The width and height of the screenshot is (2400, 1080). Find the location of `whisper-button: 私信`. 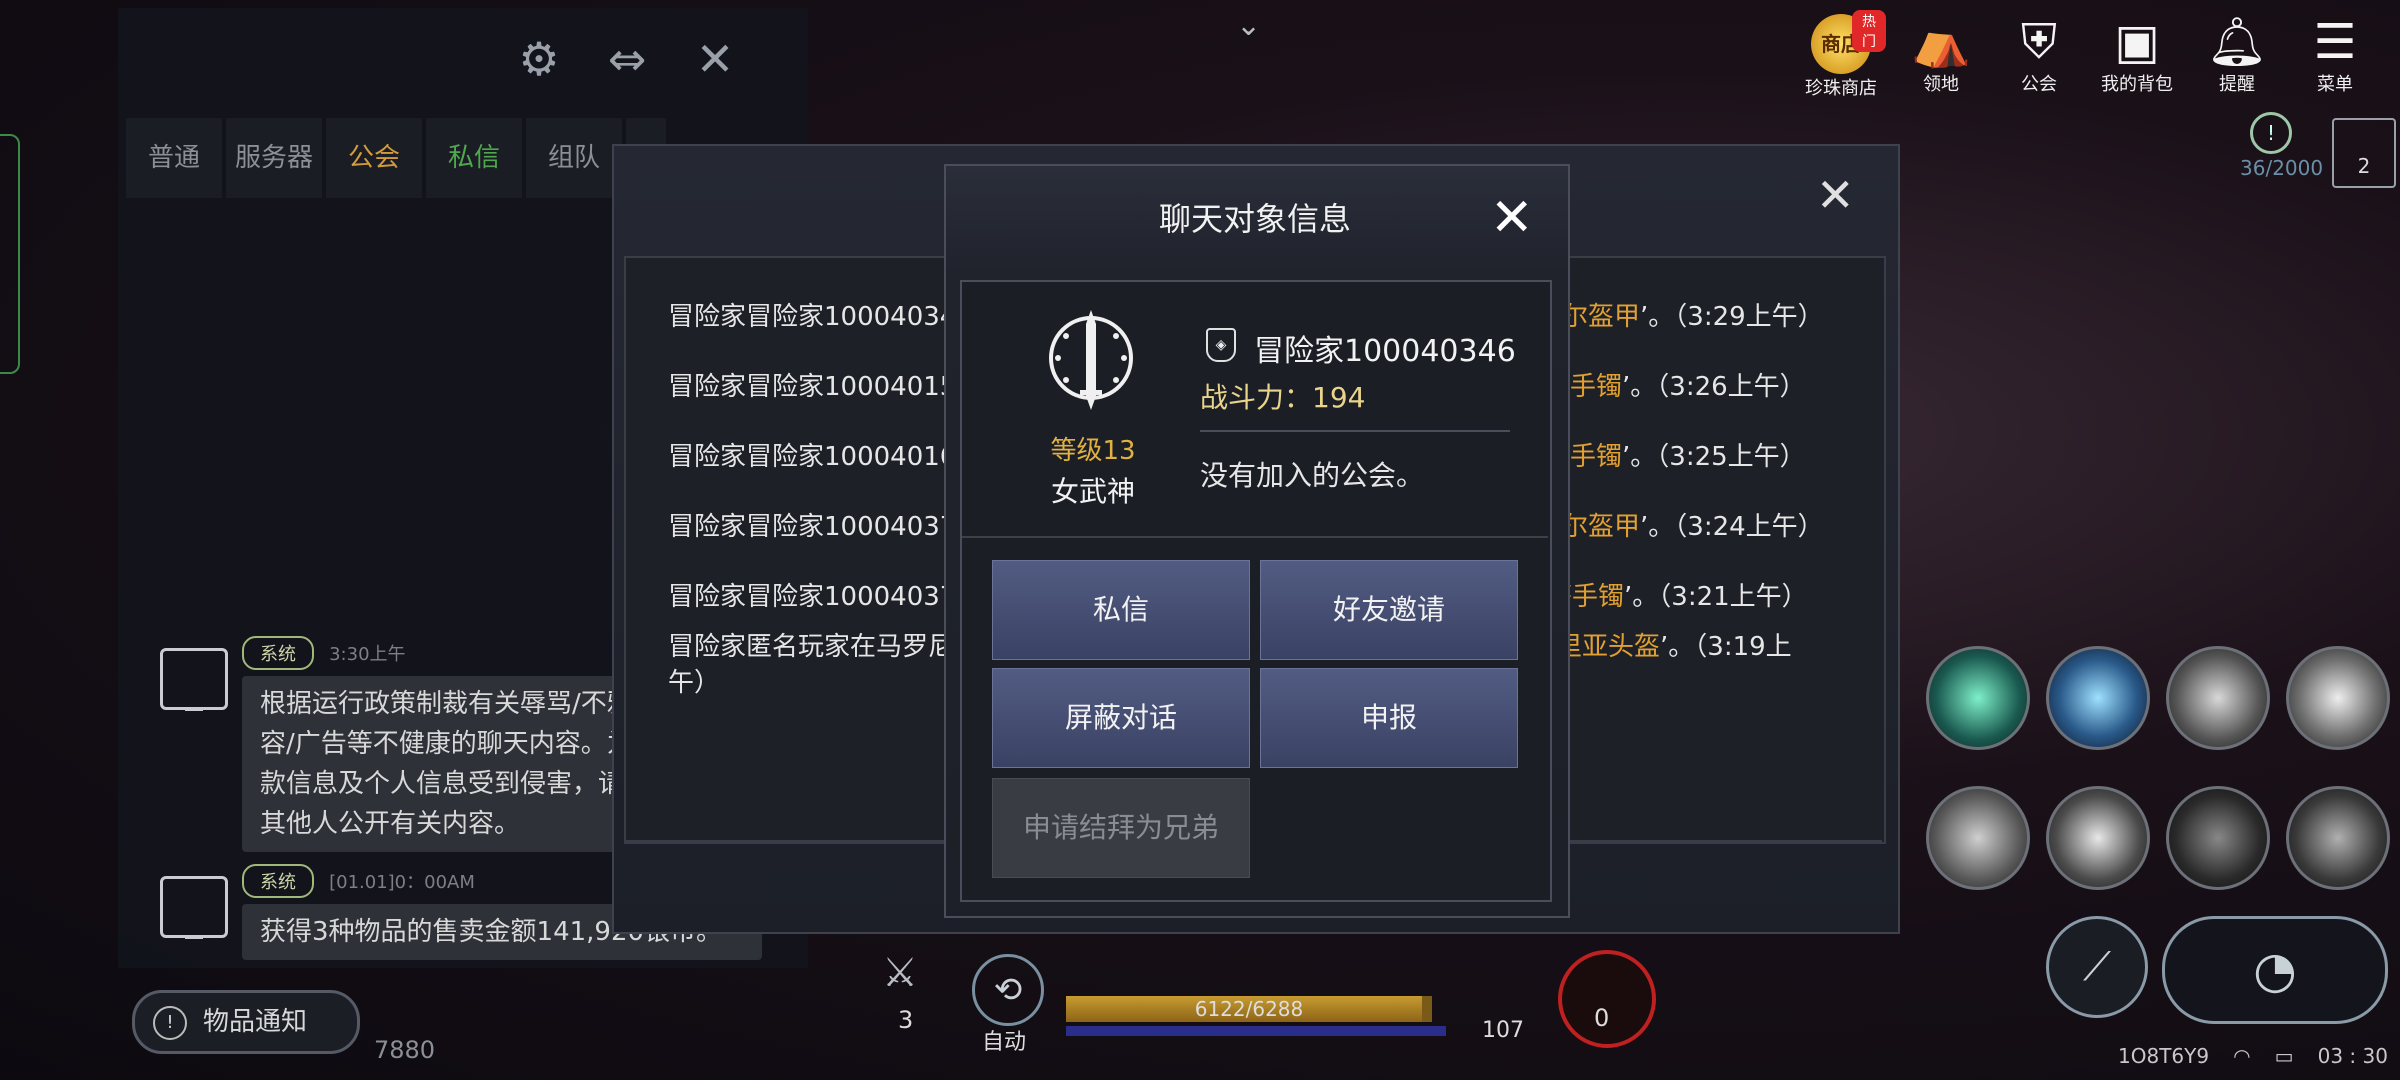

whisper-button: 私信 is located at coordinates (1121, 610).